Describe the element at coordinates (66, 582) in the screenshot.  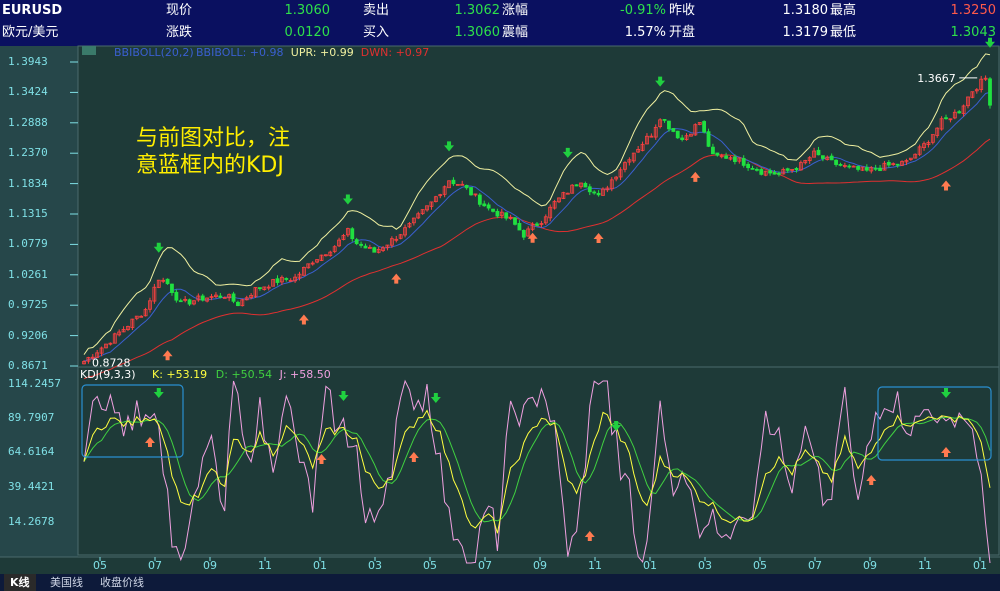
I see `tab-us-line: 美国线` at that location.